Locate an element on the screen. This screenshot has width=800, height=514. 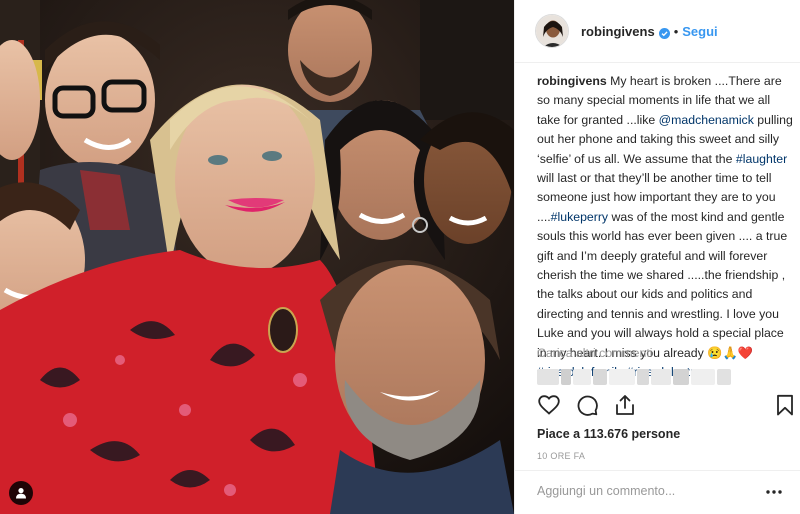
blurred-comment-preview is located at coordinates (652, 377).